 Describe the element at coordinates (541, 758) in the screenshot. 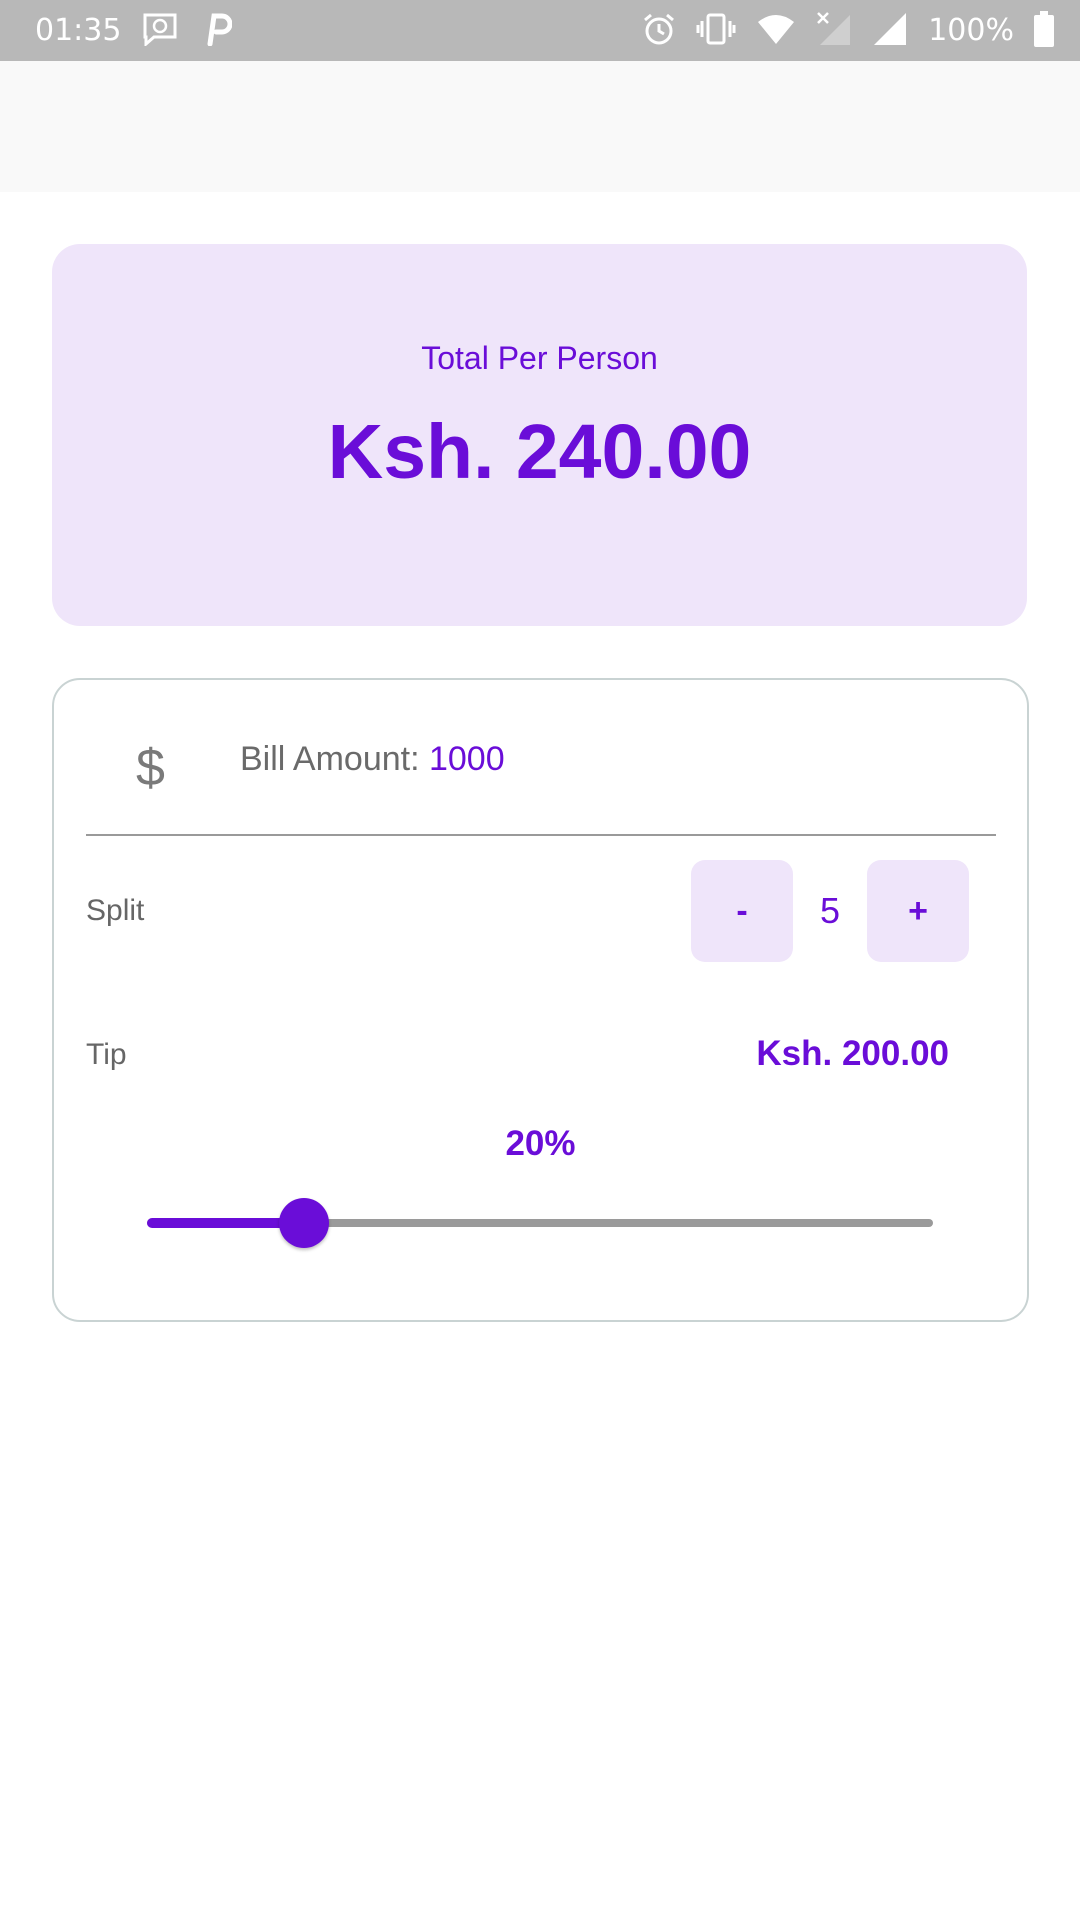

I see `bill-amount-field: $ Bill Amount: 1000` at that location.